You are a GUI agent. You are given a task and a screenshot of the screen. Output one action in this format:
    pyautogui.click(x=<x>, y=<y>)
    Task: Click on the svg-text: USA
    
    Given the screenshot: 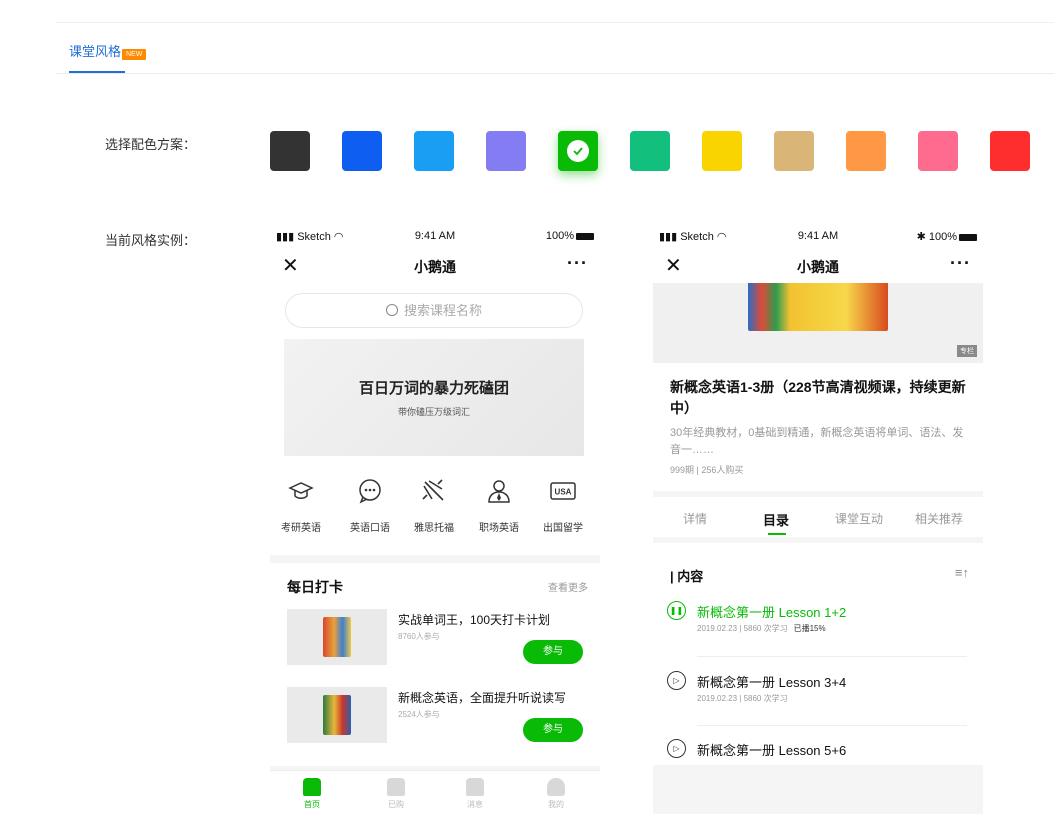 What is the action you would take?
    pyautogui.click(x=563, y=492)
    